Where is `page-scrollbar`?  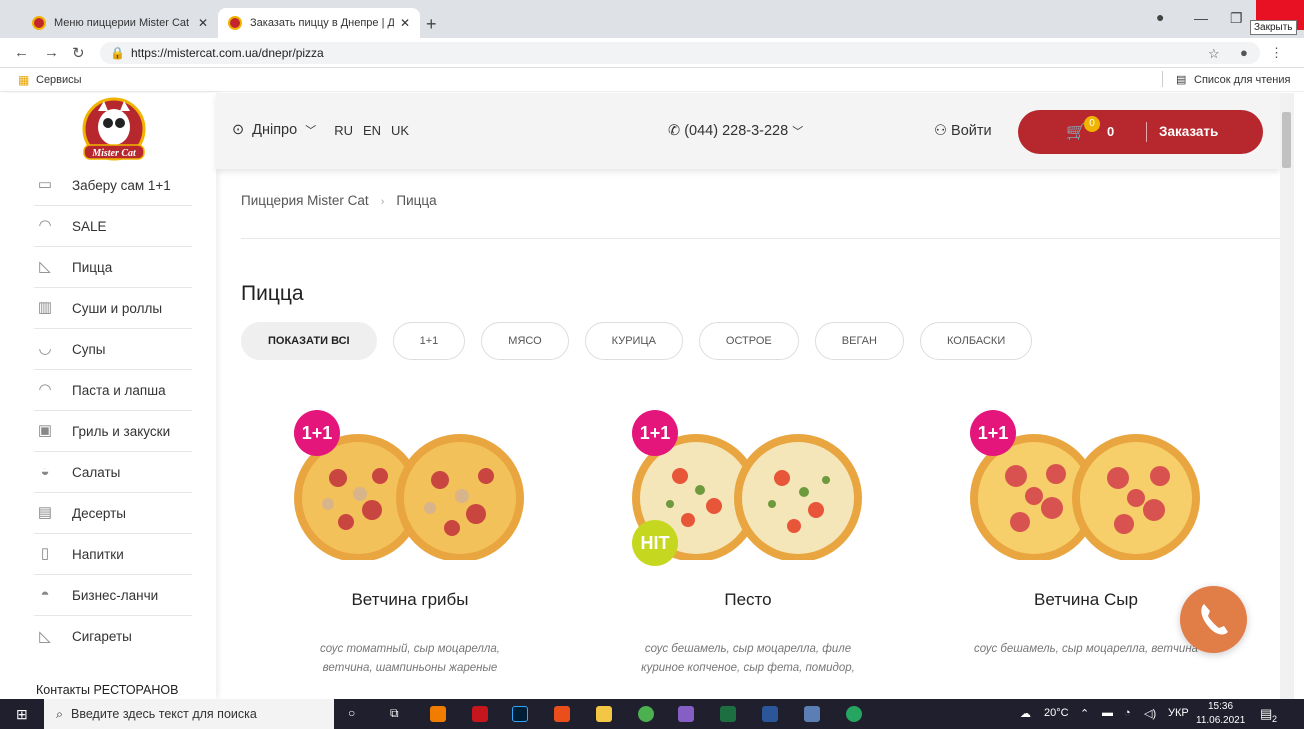
page-scrollbar is located at coordinates (1287, 396).